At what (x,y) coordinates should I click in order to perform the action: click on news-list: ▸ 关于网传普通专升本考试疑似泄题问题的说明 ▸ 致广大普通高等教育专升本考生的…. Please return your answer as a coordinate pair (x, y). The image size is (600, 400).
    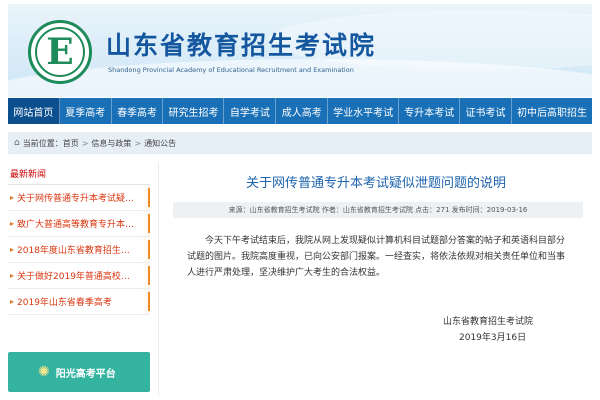
    Looking at the image, I should click on (79, 250).